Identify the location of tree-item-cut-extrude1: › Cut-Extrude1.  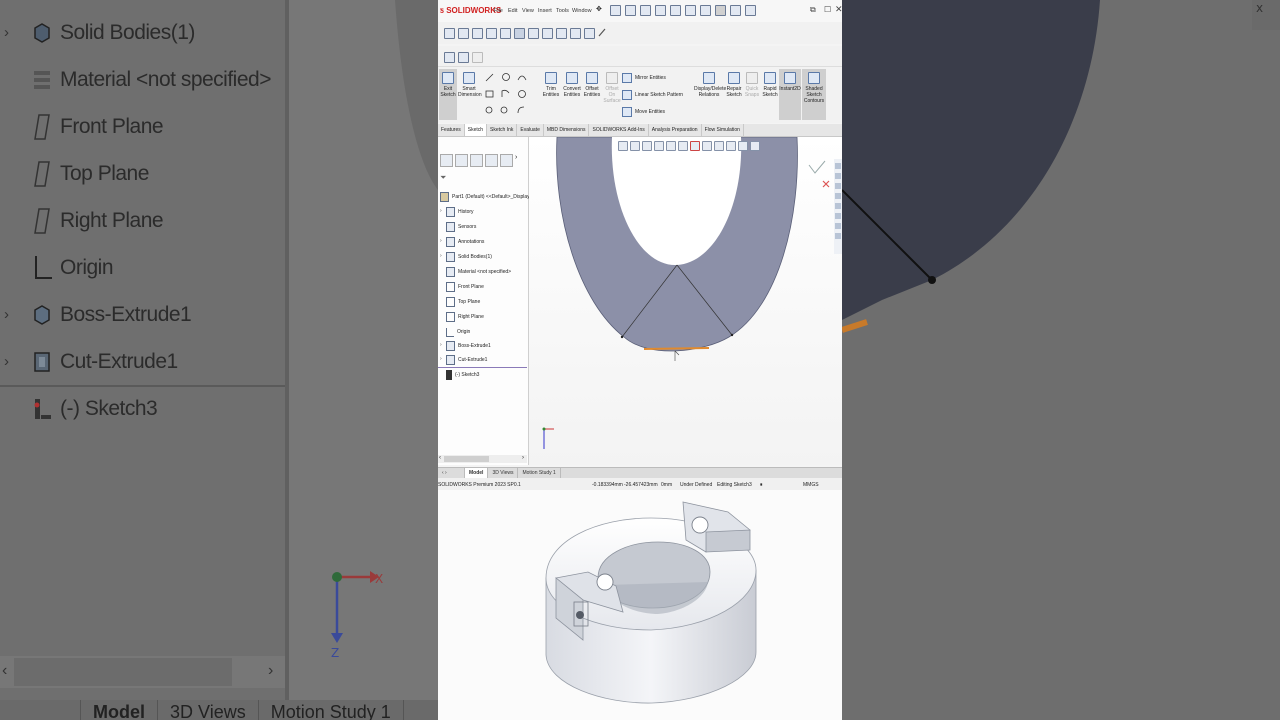
(463, 360).